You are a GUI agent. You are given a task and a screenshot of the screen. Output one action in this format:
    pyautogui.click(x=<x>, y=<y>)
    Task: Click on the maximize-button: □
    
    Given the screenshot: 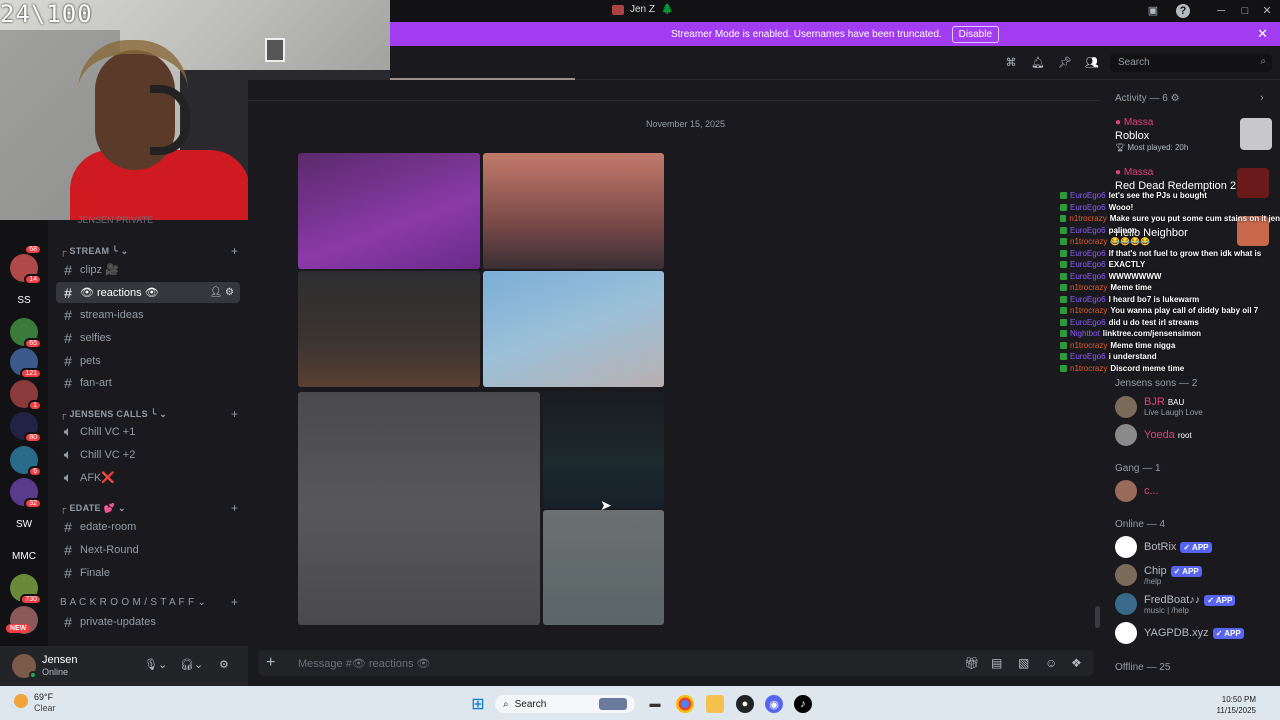 What is the action you would take?
    pyautogui.click(x=1245, y=11)
    